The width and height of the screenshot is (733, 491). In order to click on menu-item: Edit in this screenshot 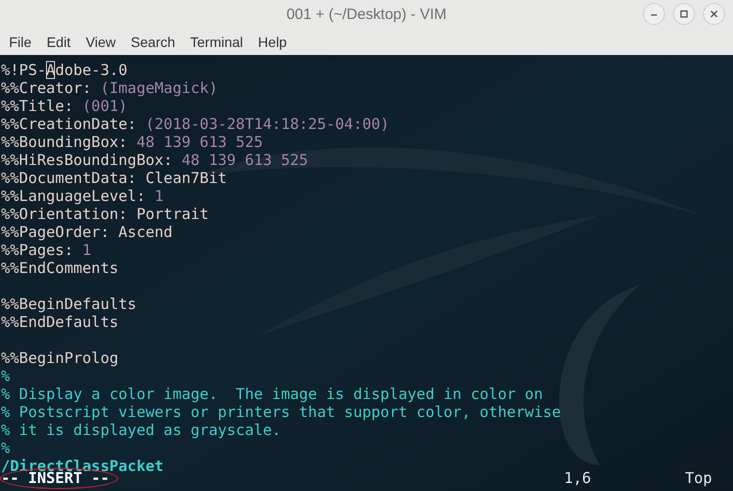, I will do `click(59, 42)`.